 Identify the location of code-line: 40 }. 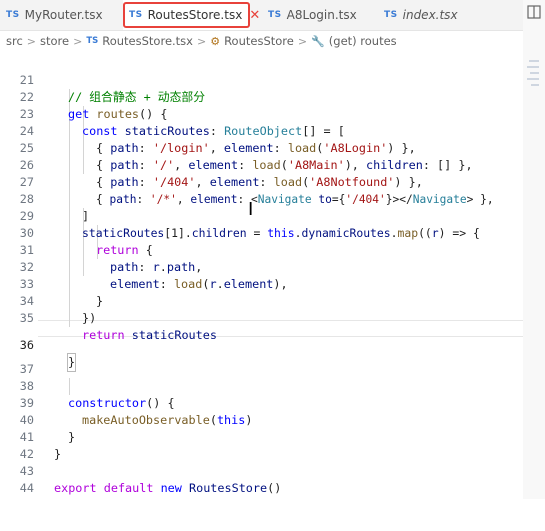
(261, 419).